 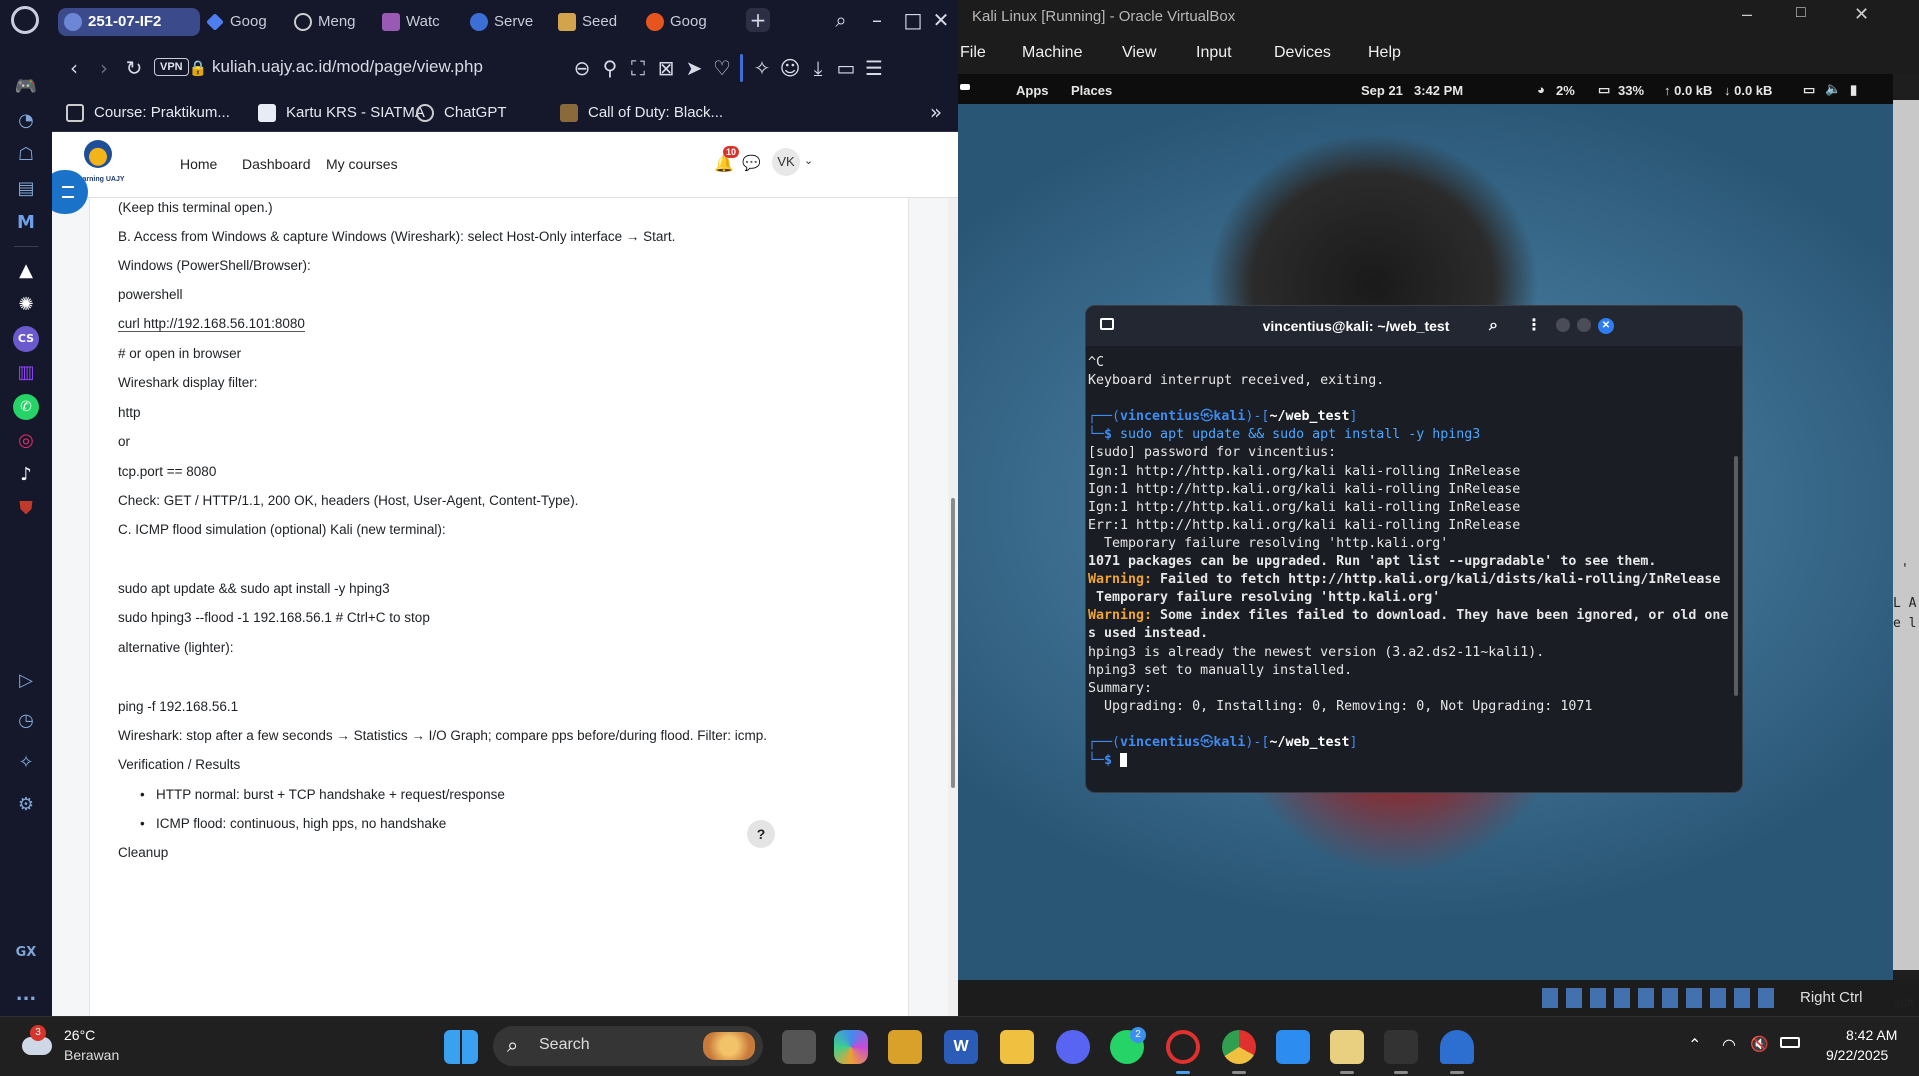 What do you see at coordinates (362, 164) in the screenshot?
I see `nav-my-courses: My courses` at bounding box center [362, 164].